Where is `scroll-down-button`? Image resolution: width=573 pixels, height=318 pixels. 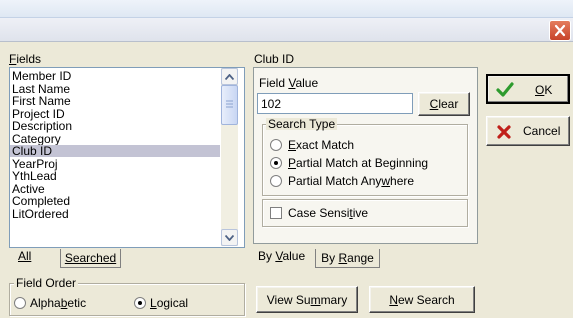
scroll-down-button is located at coordinates (229, 237).